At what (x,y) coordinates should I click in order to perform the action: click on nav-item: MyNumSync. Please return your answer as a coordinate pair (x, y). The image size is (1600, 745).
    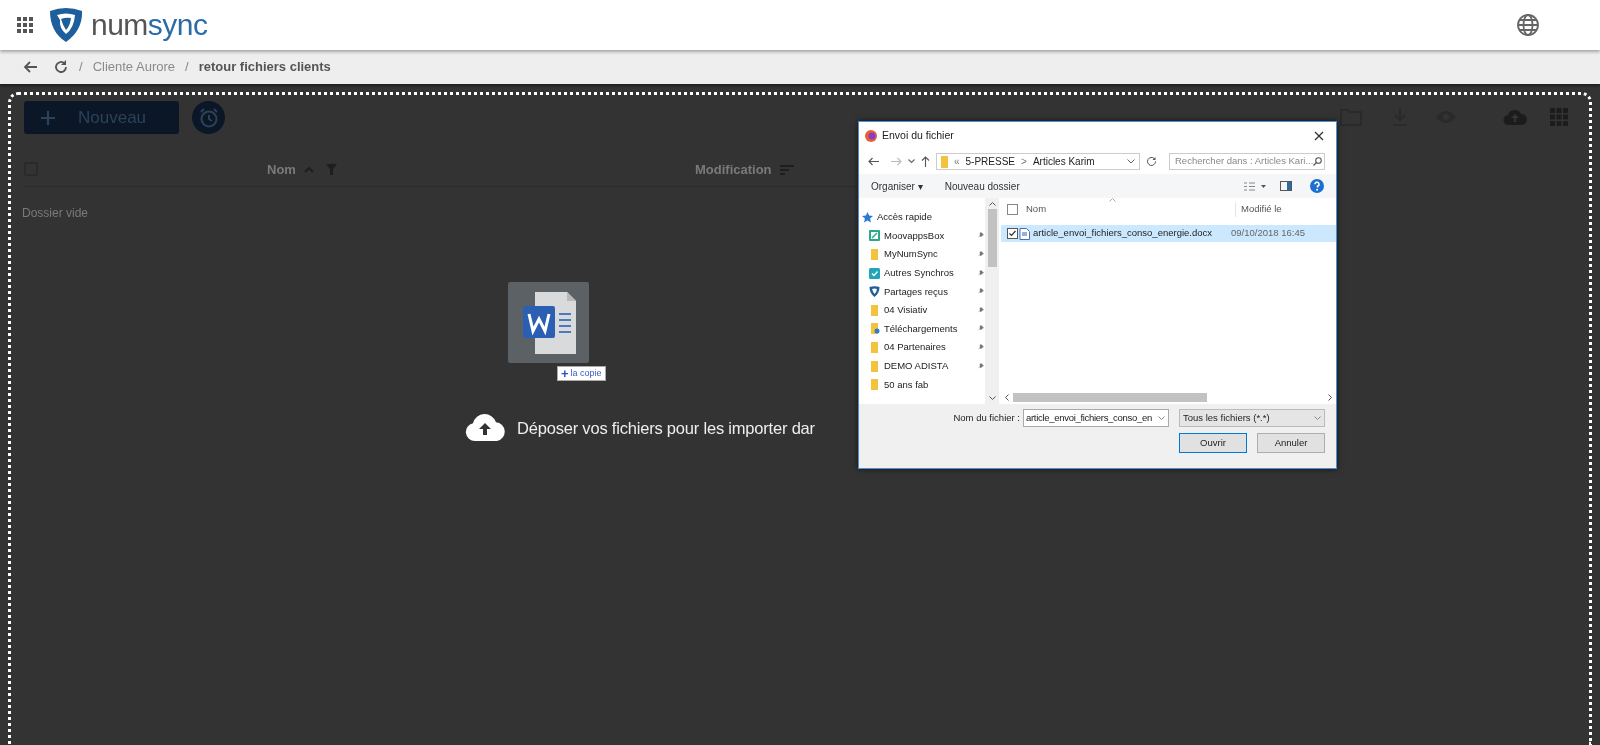
    Looking at the image, I should click on (911, 254).